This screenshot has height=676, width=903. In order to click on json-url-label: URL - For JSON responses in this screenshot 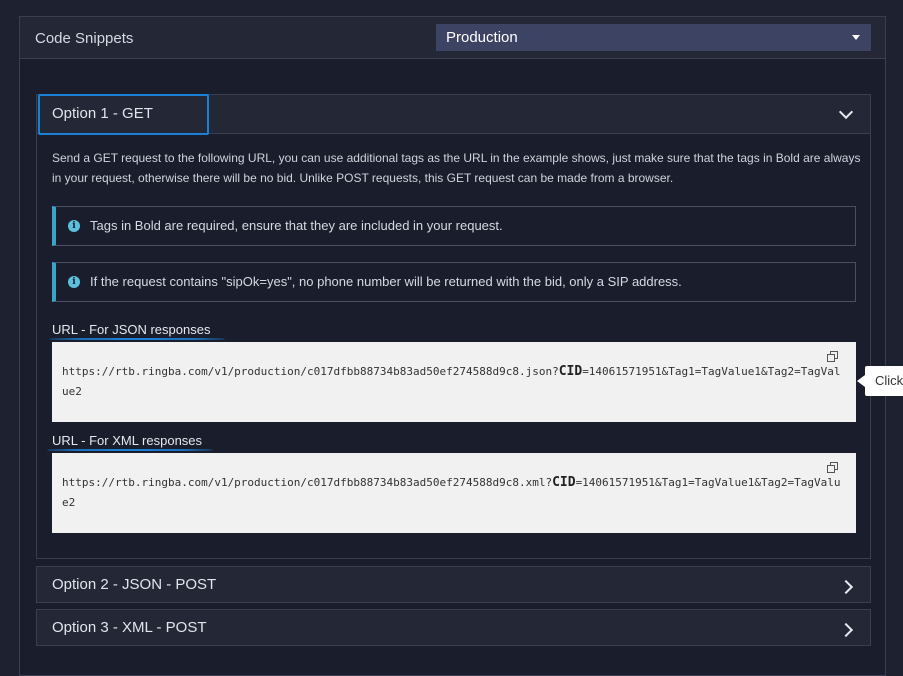, I will do `click(131, 329)`.